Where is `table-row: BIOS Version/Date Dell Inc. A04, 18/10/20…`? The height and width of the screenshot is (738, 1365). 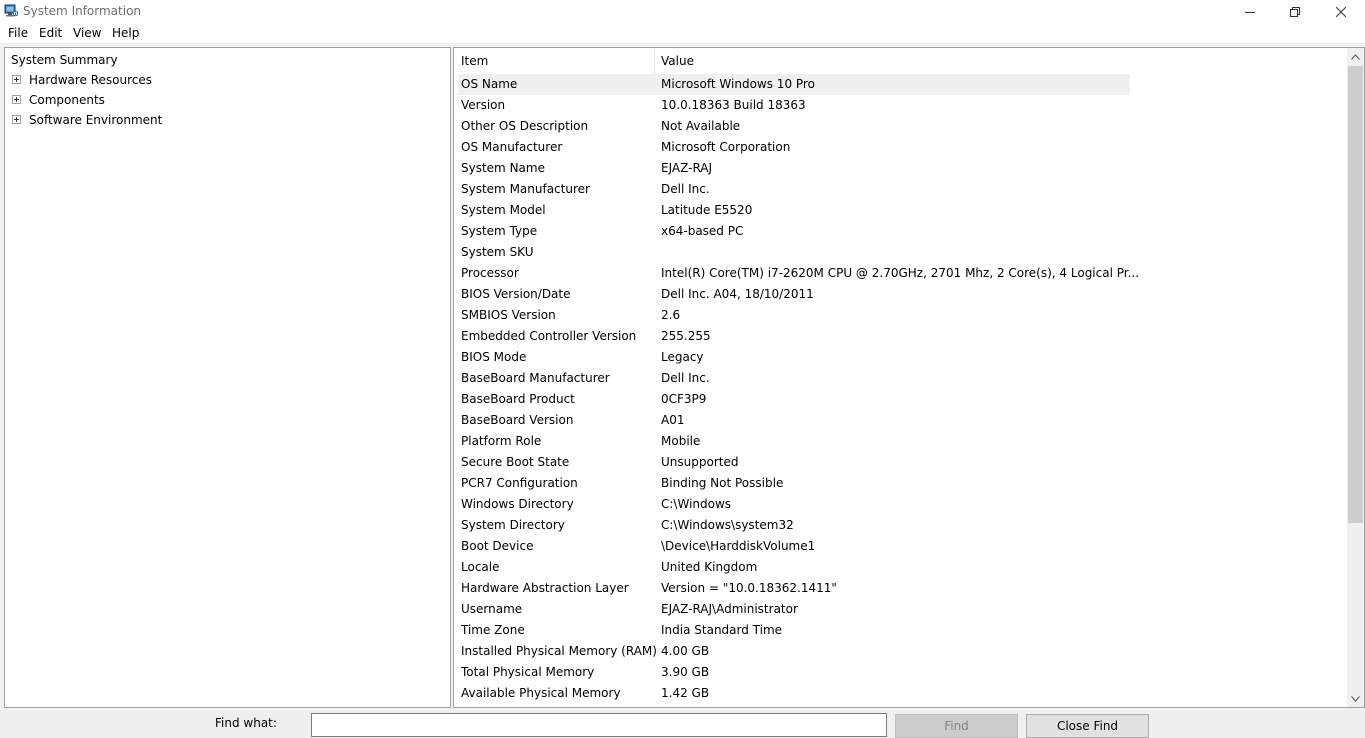 table-row: BIOS Version/Date Dell Inc. A04, 18/10/20… is located at coordinates (900, 294).